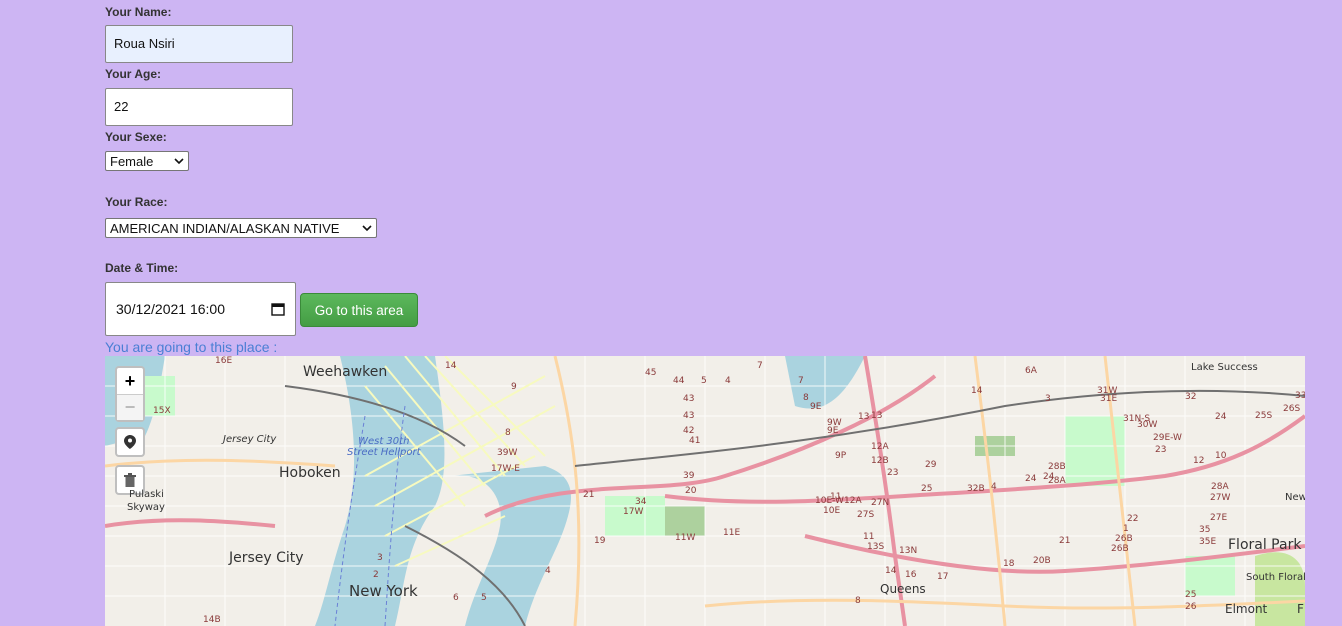  I want to click on road-number-label: 1, so click(1126, 529).